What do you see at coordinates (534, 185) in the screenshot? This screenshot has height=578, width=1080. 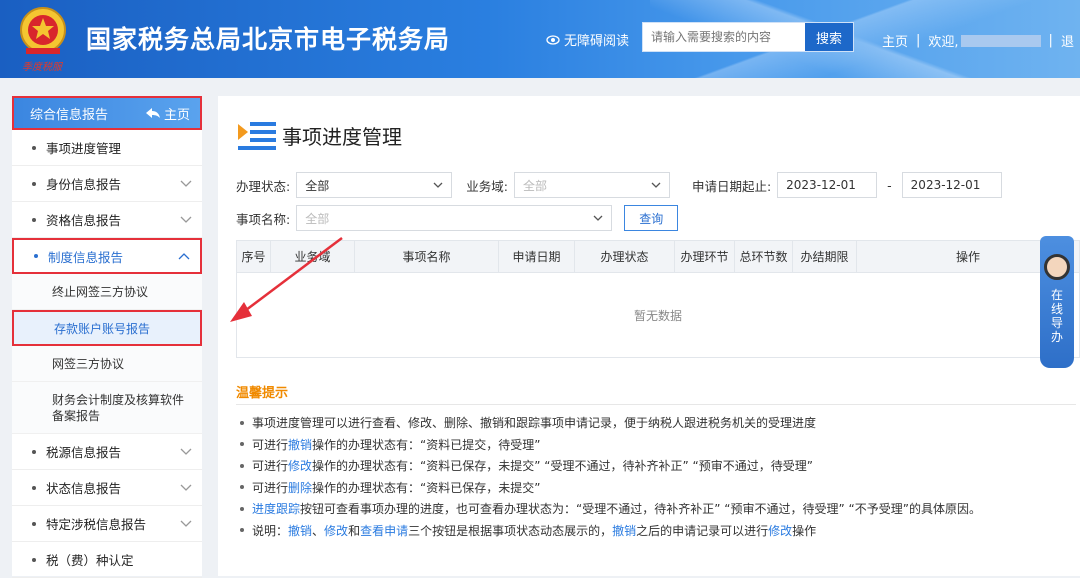 I see `domain-select-placeholder: 全部` at bounding box center [534, 185].